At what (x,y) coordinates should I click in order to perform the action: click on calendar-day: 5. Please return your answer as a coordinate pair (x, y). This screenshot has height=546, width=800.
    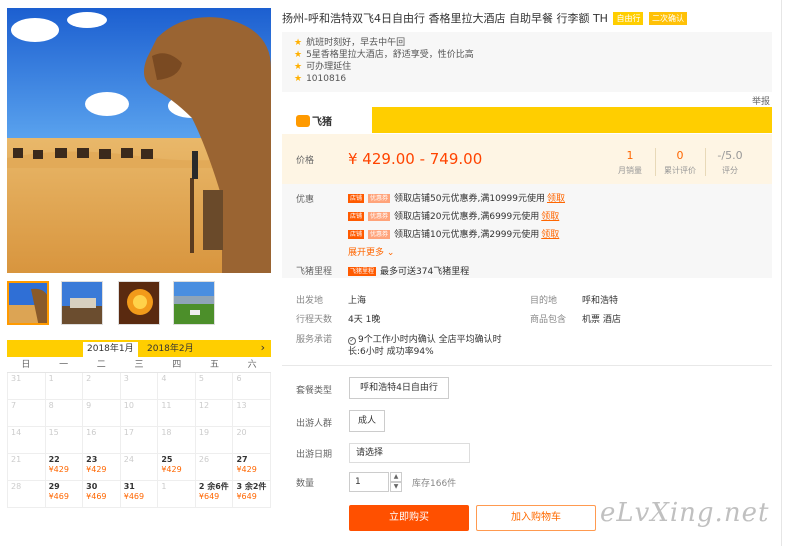
    Looking at the image, I should click on (215, 386).